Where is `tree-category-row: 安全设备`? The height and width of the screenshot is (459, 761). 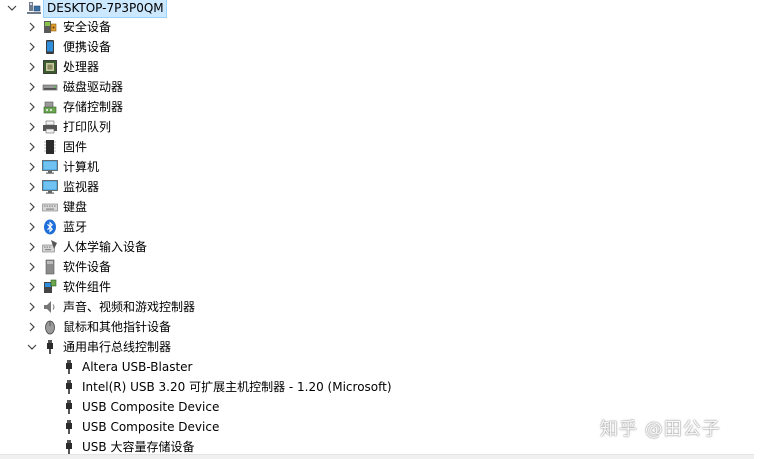 tree-category-row: 安全设备 is located at coordinates (377, 27).